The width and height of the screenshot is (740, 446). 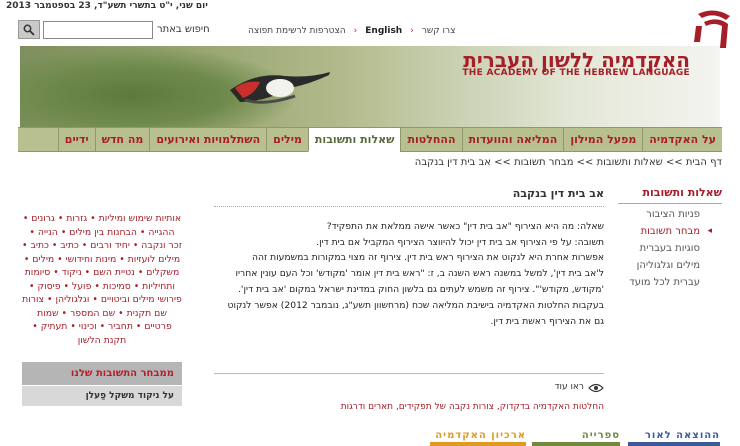 I want to click on academy-logo-icon, so click(x=714, y=29).